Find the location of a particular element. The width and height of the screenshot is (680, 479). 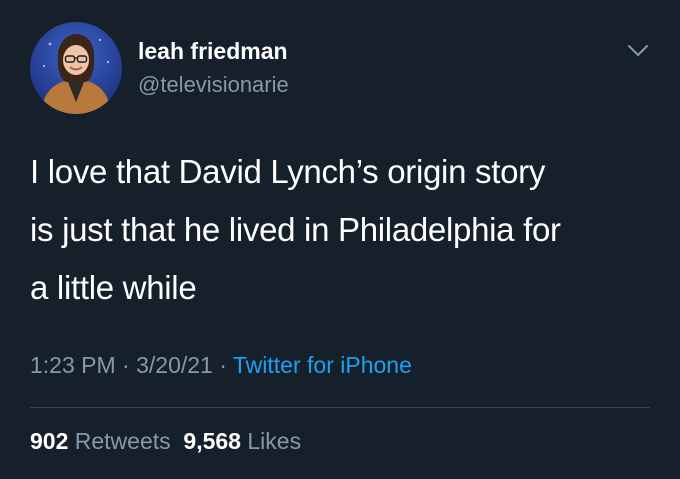

retweets-stat: 902 Retweets is located at coordinates (100, 441).